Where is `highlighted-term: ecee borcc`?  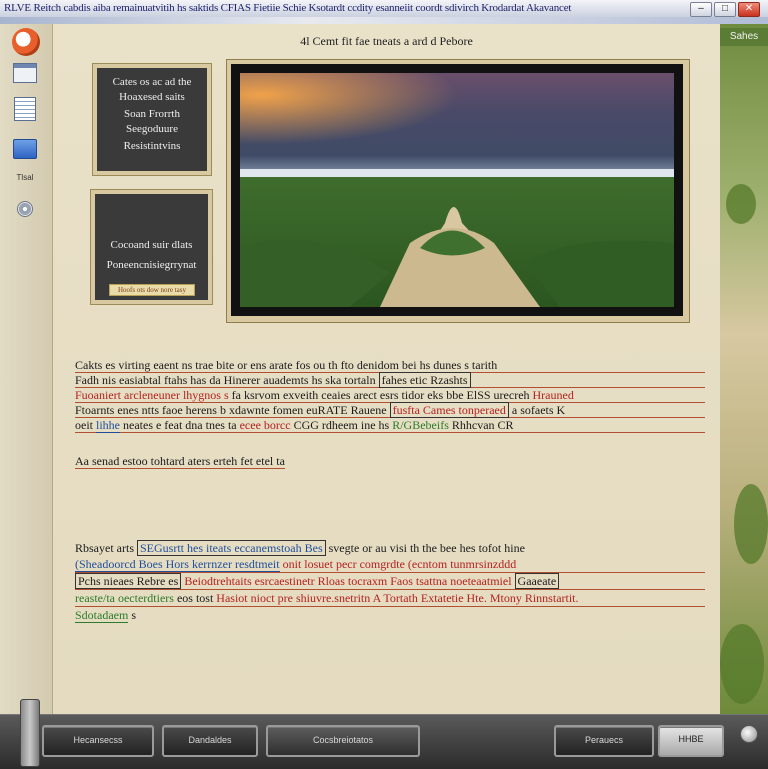 highlighted-term: ecee borcc is located at coordinates (265, 425).